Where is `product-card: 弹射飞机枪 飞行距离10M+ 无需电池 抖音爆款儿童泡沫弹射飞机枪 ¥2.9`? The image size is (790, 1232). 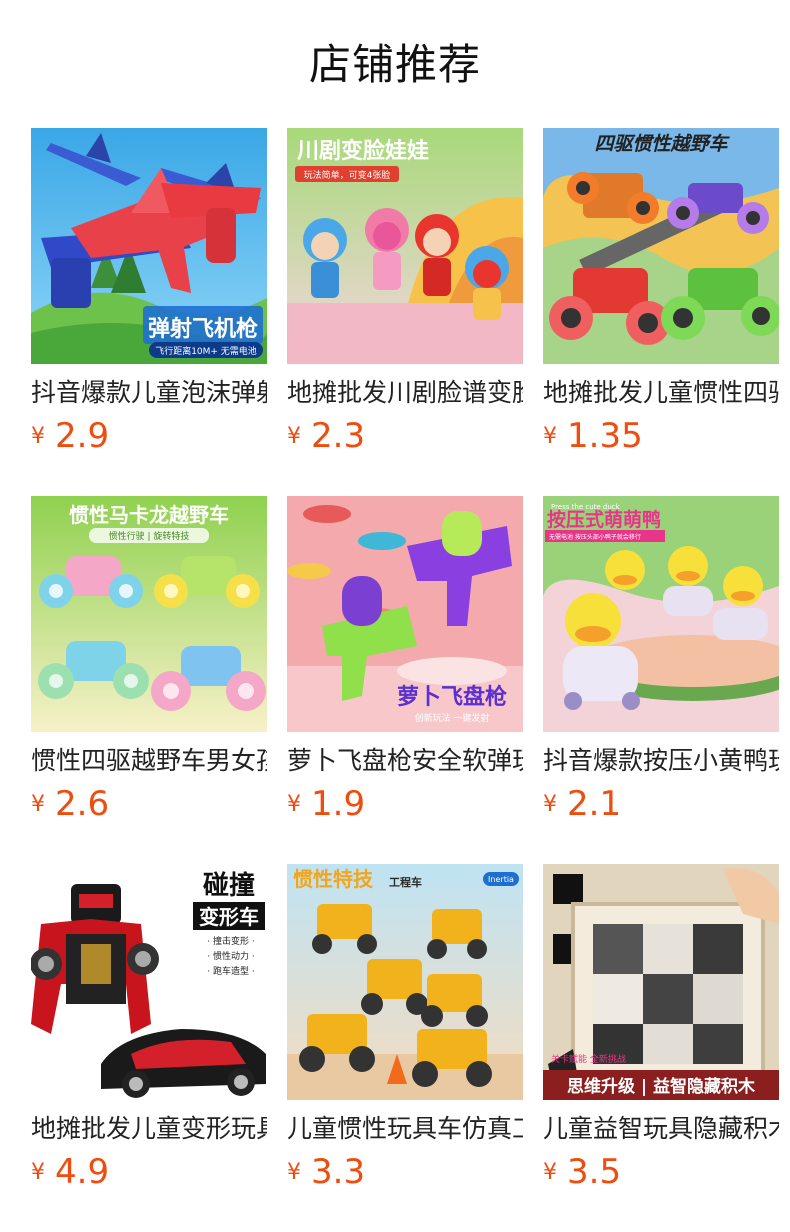 product-card: 弹射飞机枪 飞行距离10M+ 无需电池 抖音爆款儿童泡沫弹射飞机枪 ¥2.9 is located at coordinates (149, 298).